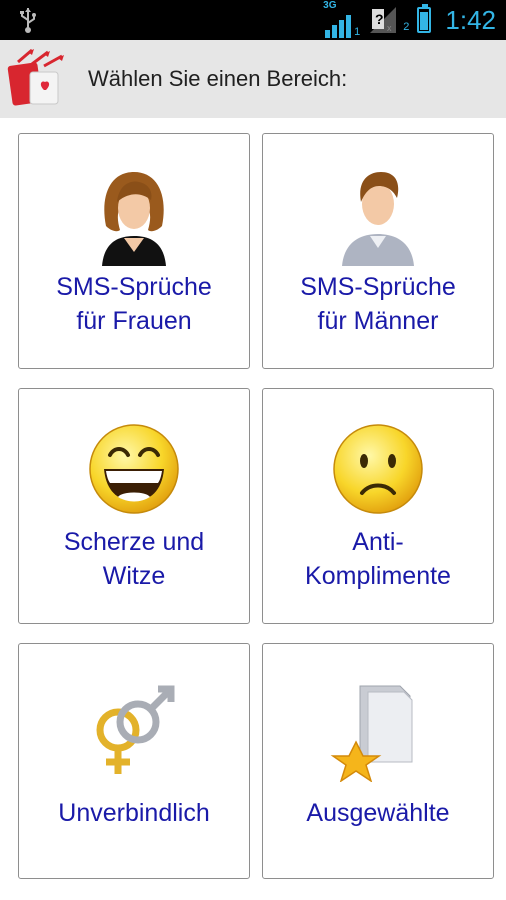 Image resolution: width=506 pixels, height=900 pixels. Describe the element at coordinates (35, 77) in the screenshot. I see `app-logo-icon` at that location.